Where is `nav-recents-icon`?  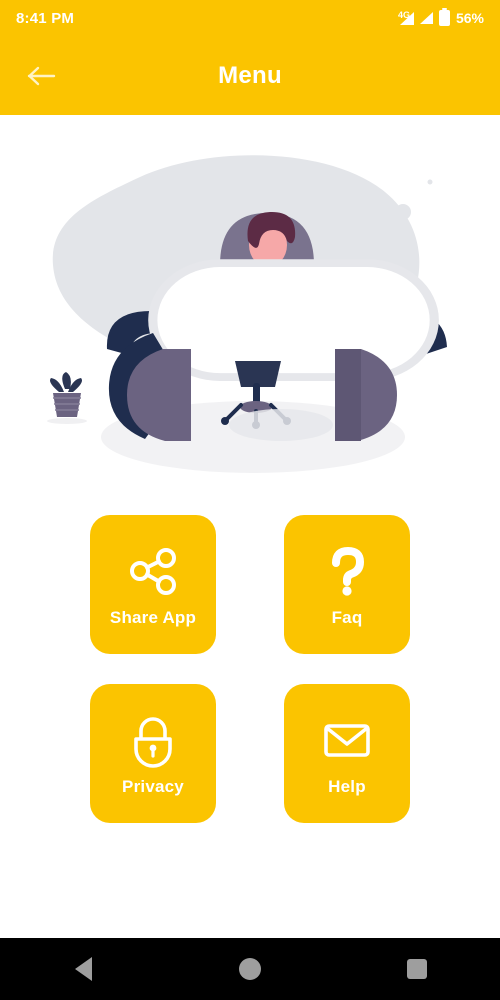
nav-recents-icon is located at coordinates (416, 969).